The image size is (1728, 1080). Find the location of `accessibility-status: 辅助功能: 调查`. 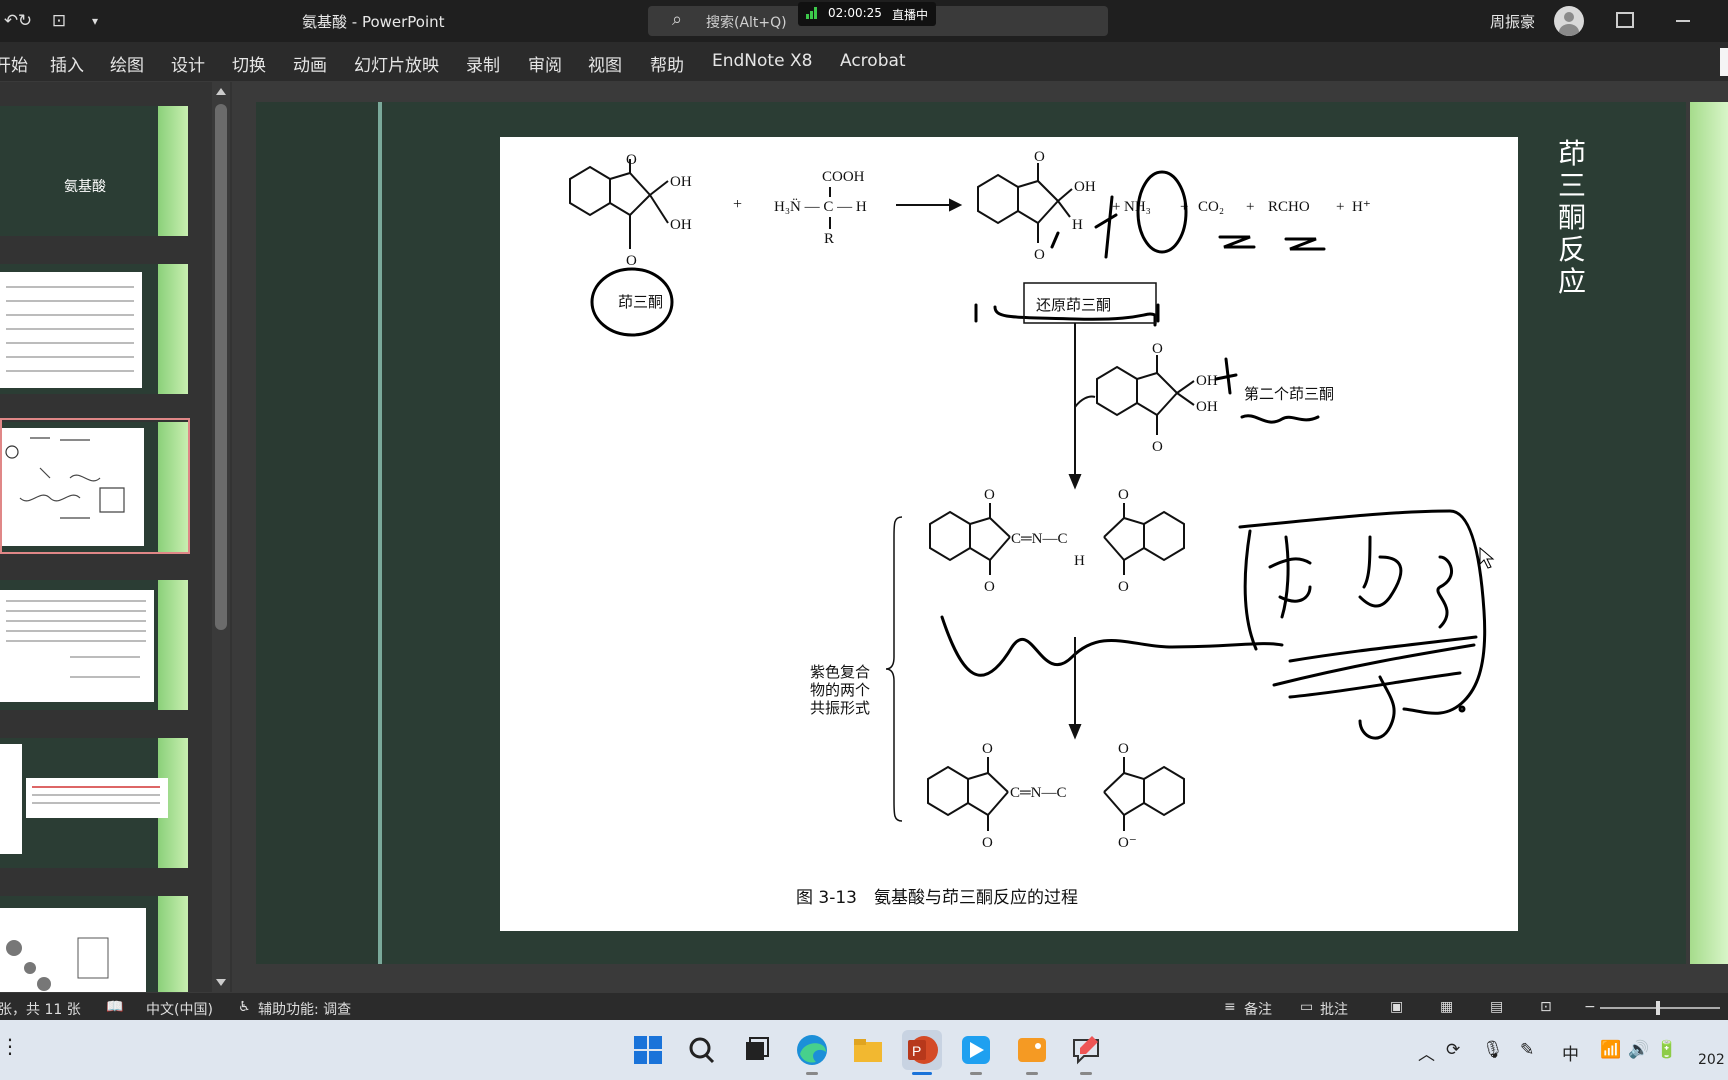

accessibility-status: 辅助功能: 调查 is located at coordinates (304, 1009).